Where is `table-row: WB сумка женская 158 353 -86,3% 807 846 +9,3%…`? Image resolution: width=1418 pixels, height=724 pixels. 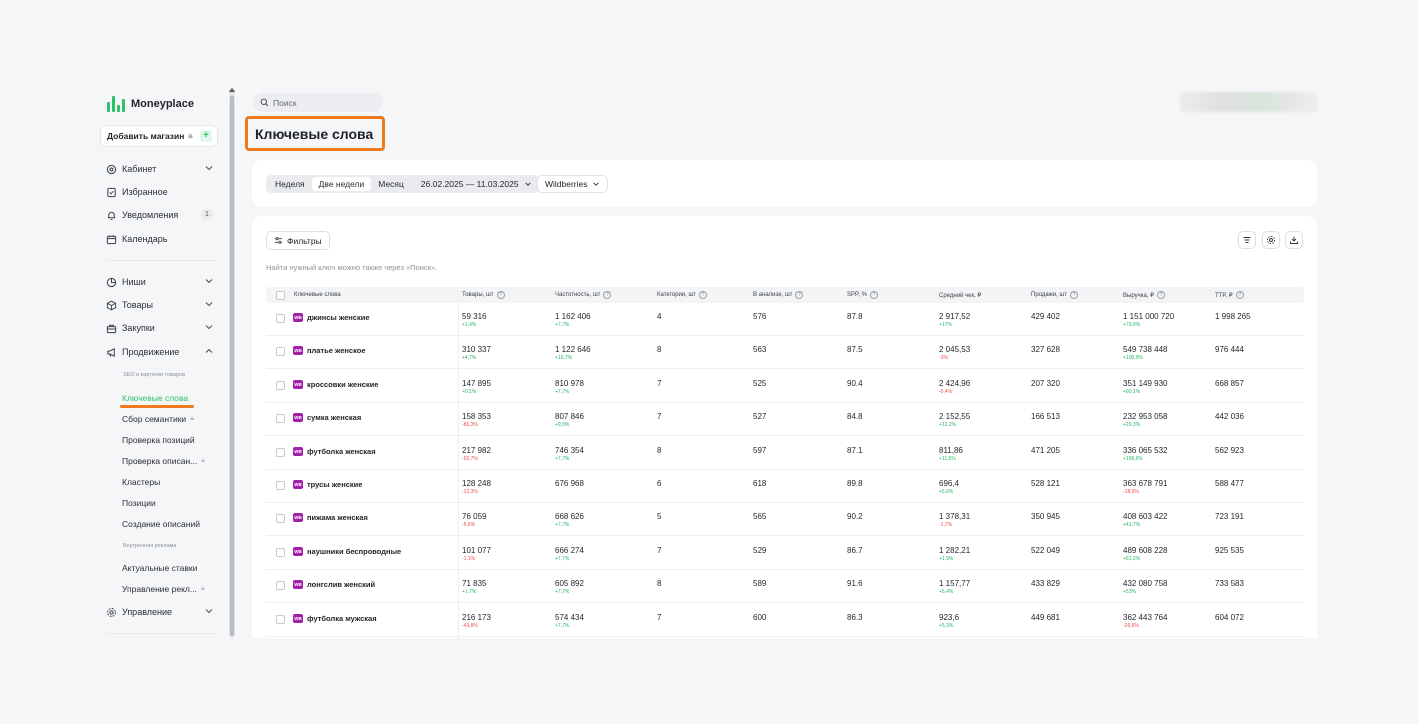 table-row: WB сумка женская 158 353 -86,3% 807 846 +9,3%… is located at coordinates (785, 420).